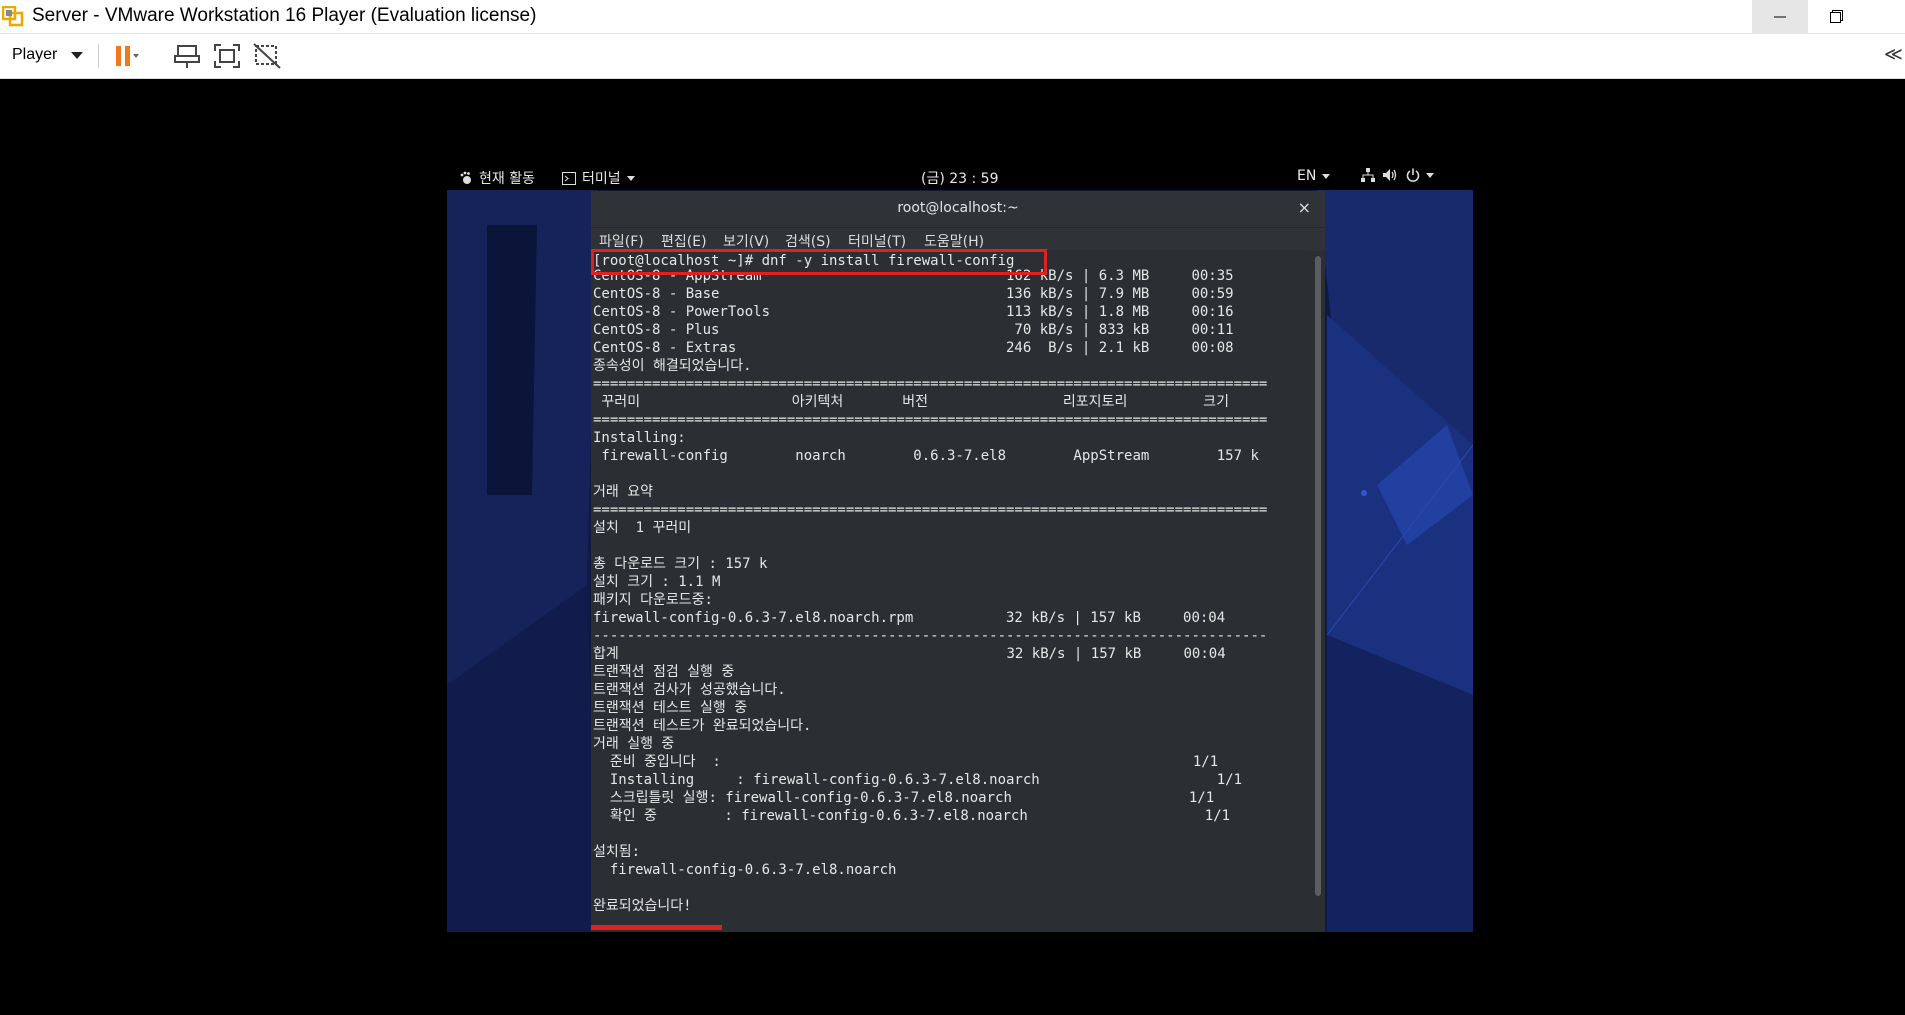 This screenshot has height=1015, width=1905. I want to click on player-menu-label: Player, so click(35, 54).